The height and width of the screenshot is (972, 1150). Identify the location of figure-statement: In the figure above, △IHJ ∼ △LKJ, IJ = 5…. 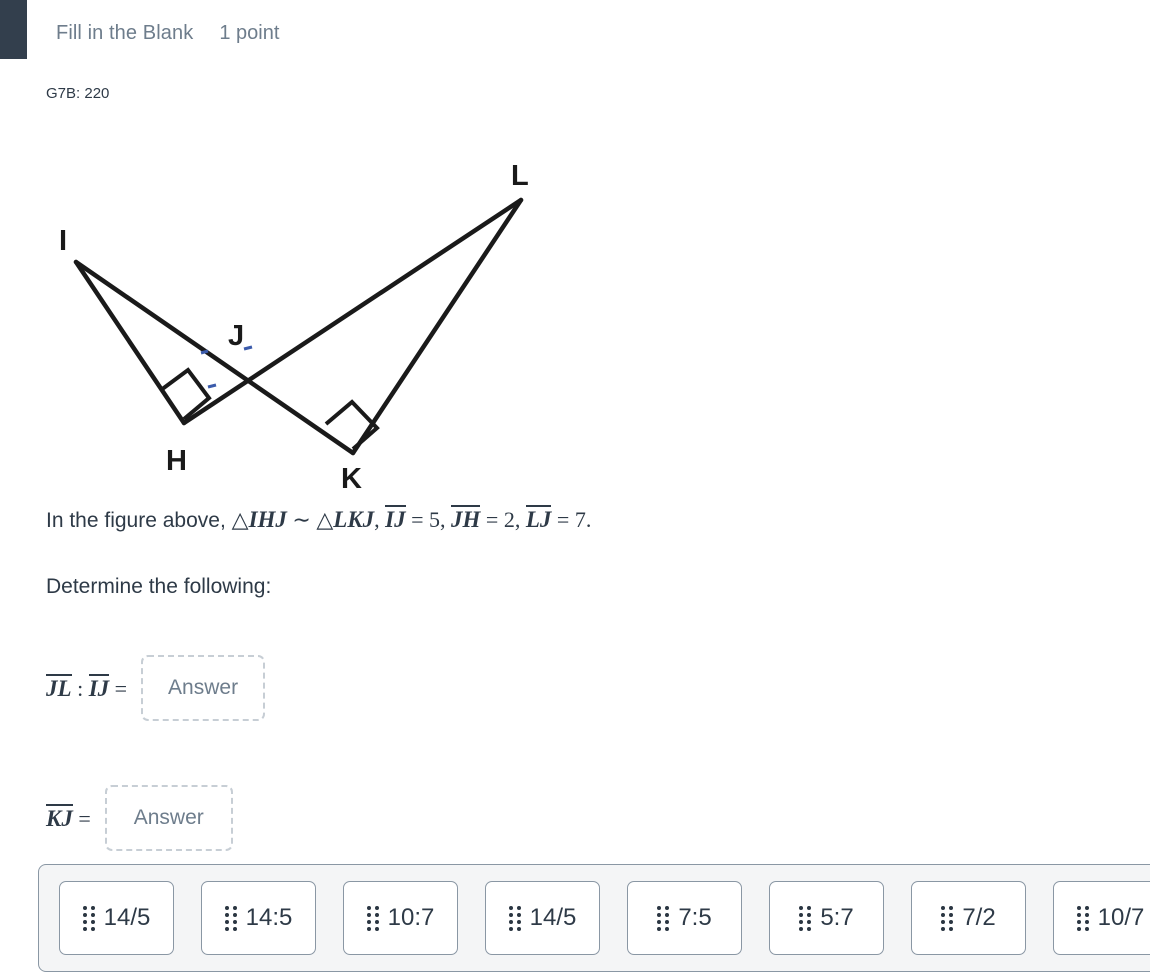
(318, 519).